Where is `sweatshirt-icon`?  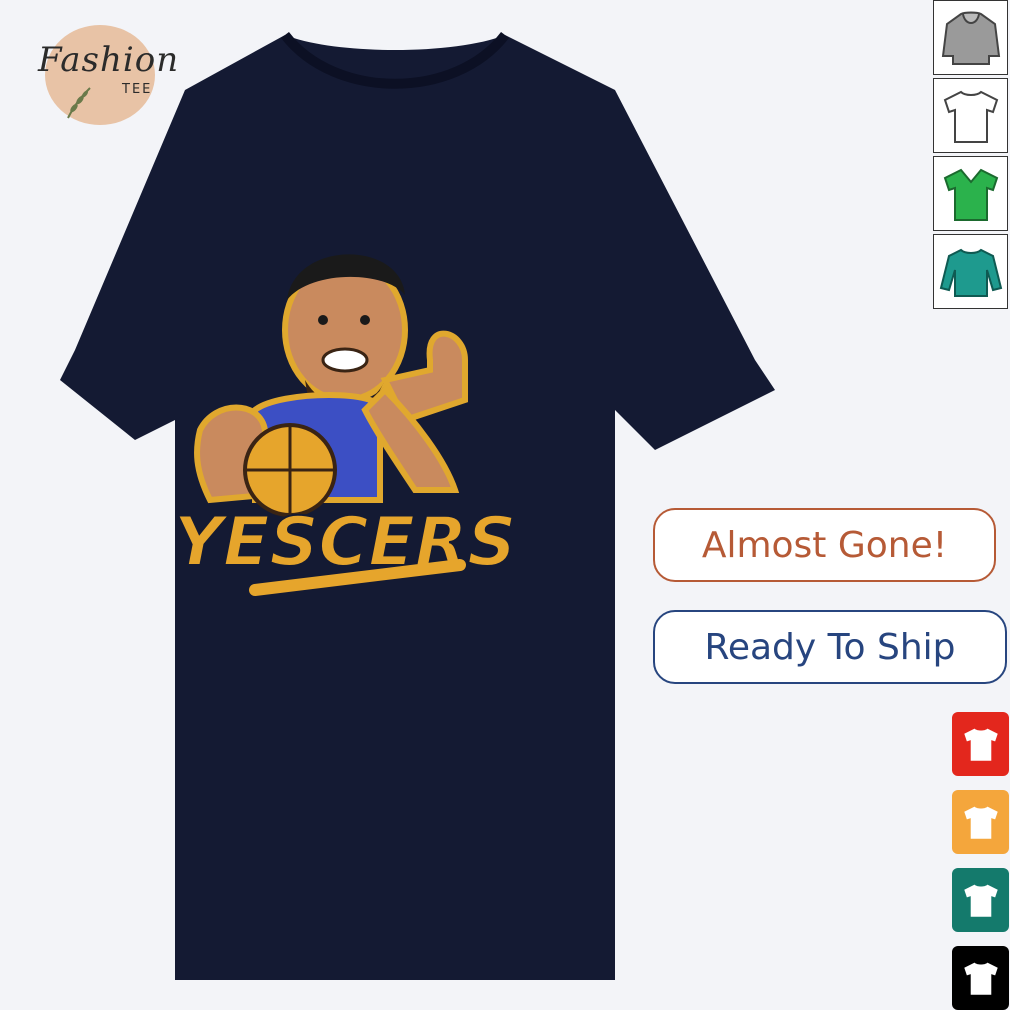 sweatshirt-icon is located at coordinates (970, 272).